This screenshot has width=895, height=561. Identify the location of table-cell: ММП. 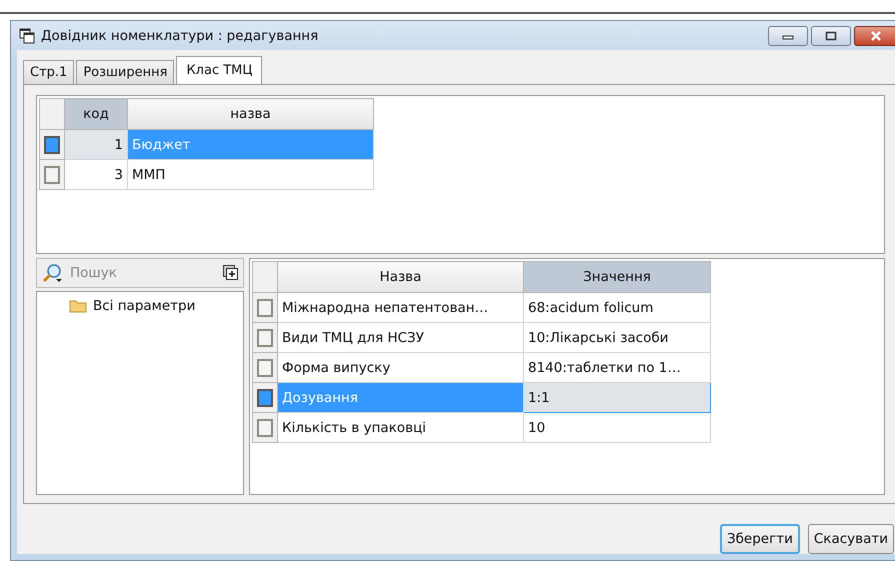
(251, 175).